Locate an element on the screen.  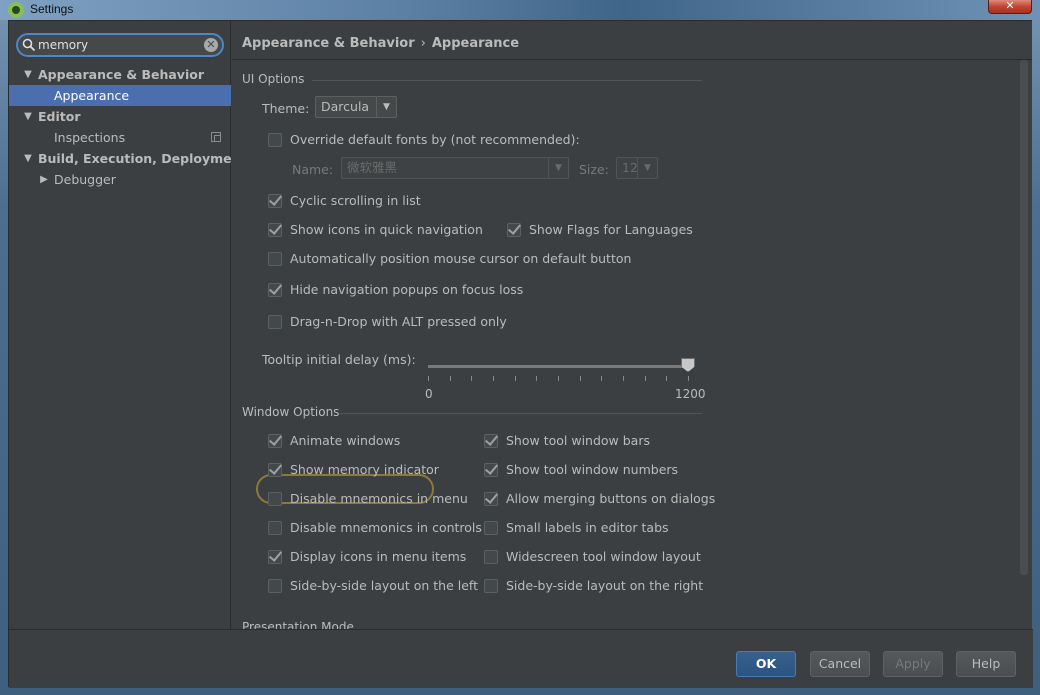
drag-drop-alt-checkbox: Drag-n-Drop with ALT pressed only is located at coordinates (387, 321).